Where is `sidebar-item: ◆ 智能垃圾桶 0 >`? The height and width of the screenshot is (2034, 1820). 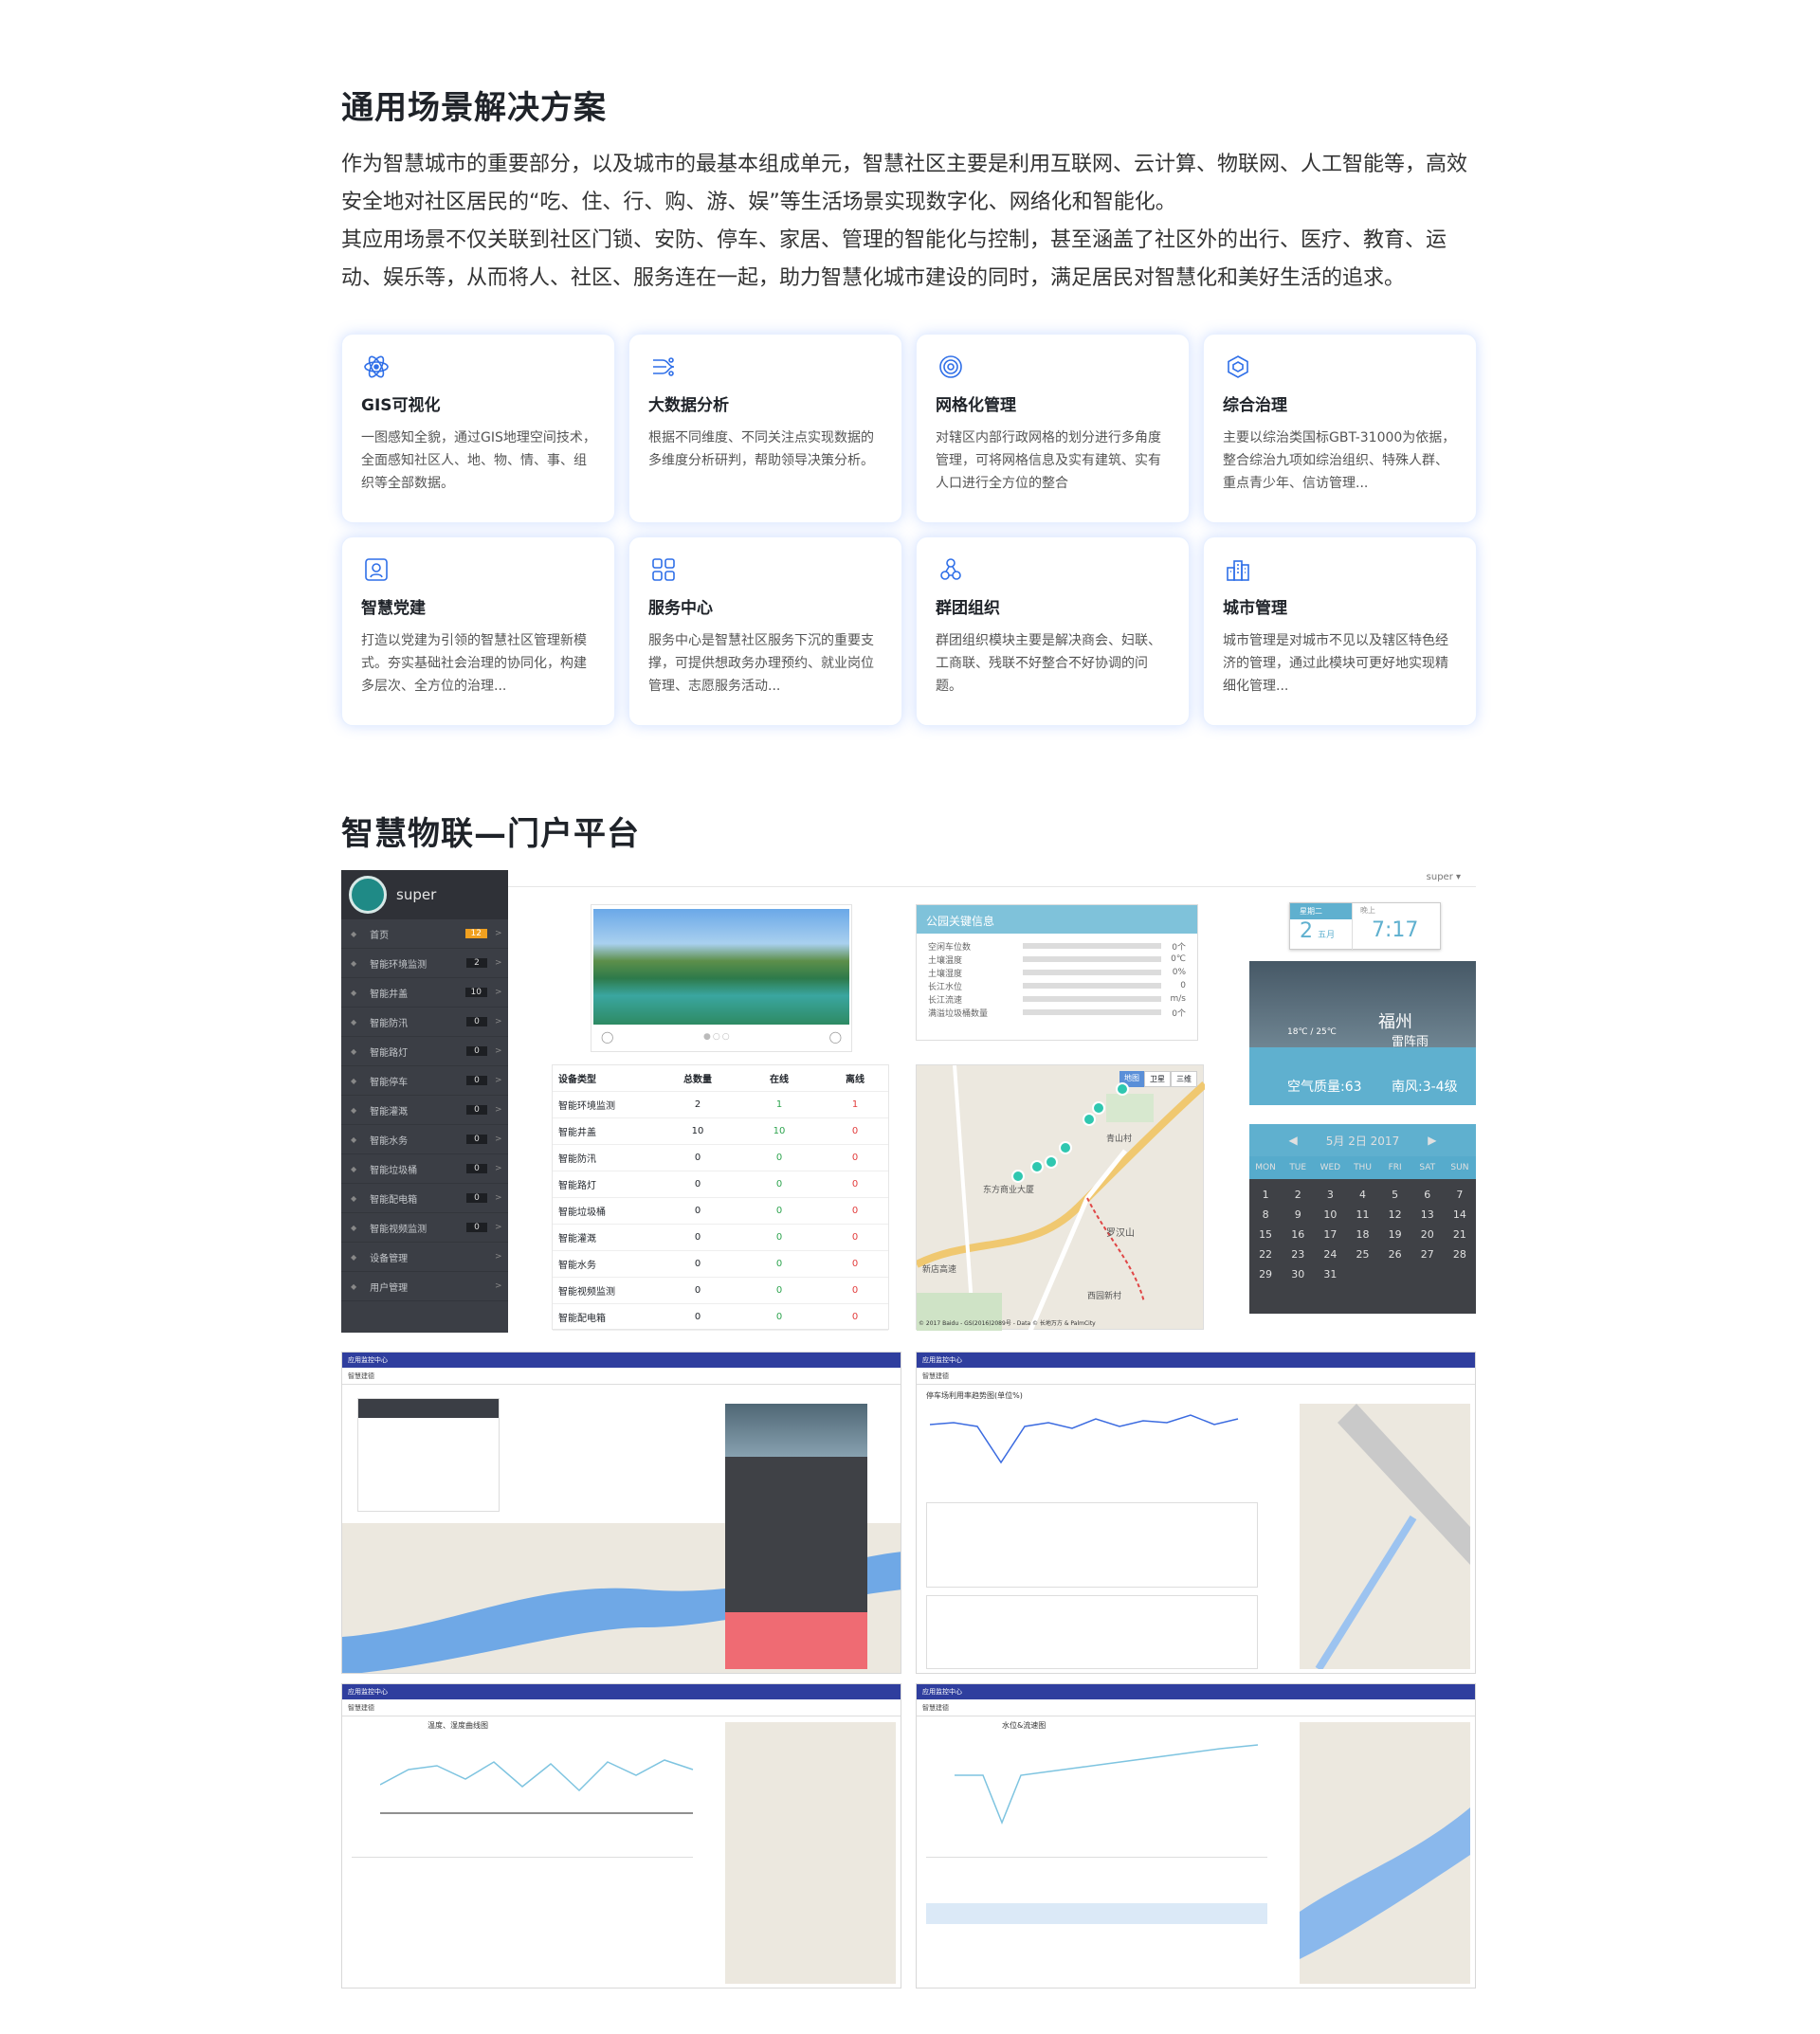 sidebar-item: ◆ 智能垃圾桶 0 > is located at coordinates (424, 1169).